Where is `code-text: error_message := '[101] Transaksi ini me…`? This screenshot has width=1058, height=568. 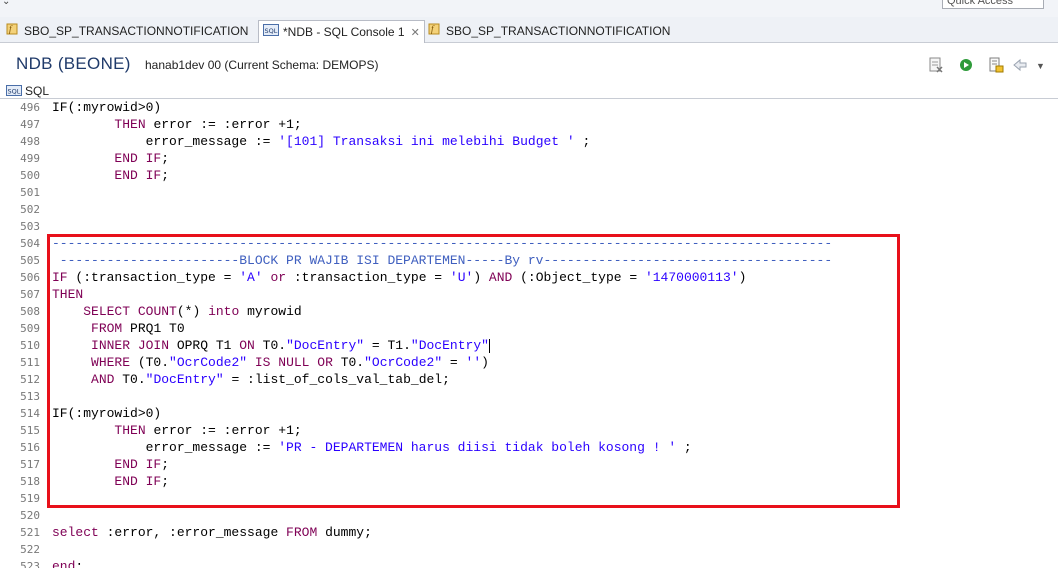 code-text: error_message := '[101] Transaksi ini me… is located at coordinates (321, 141).